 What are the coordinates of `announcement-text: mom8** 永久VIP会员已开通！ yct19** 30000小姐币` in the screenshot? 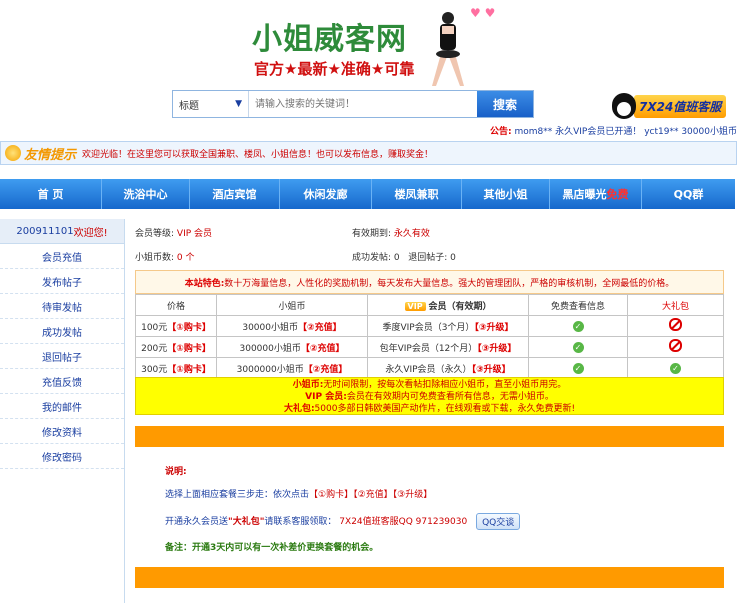 It's located at (625, 132).